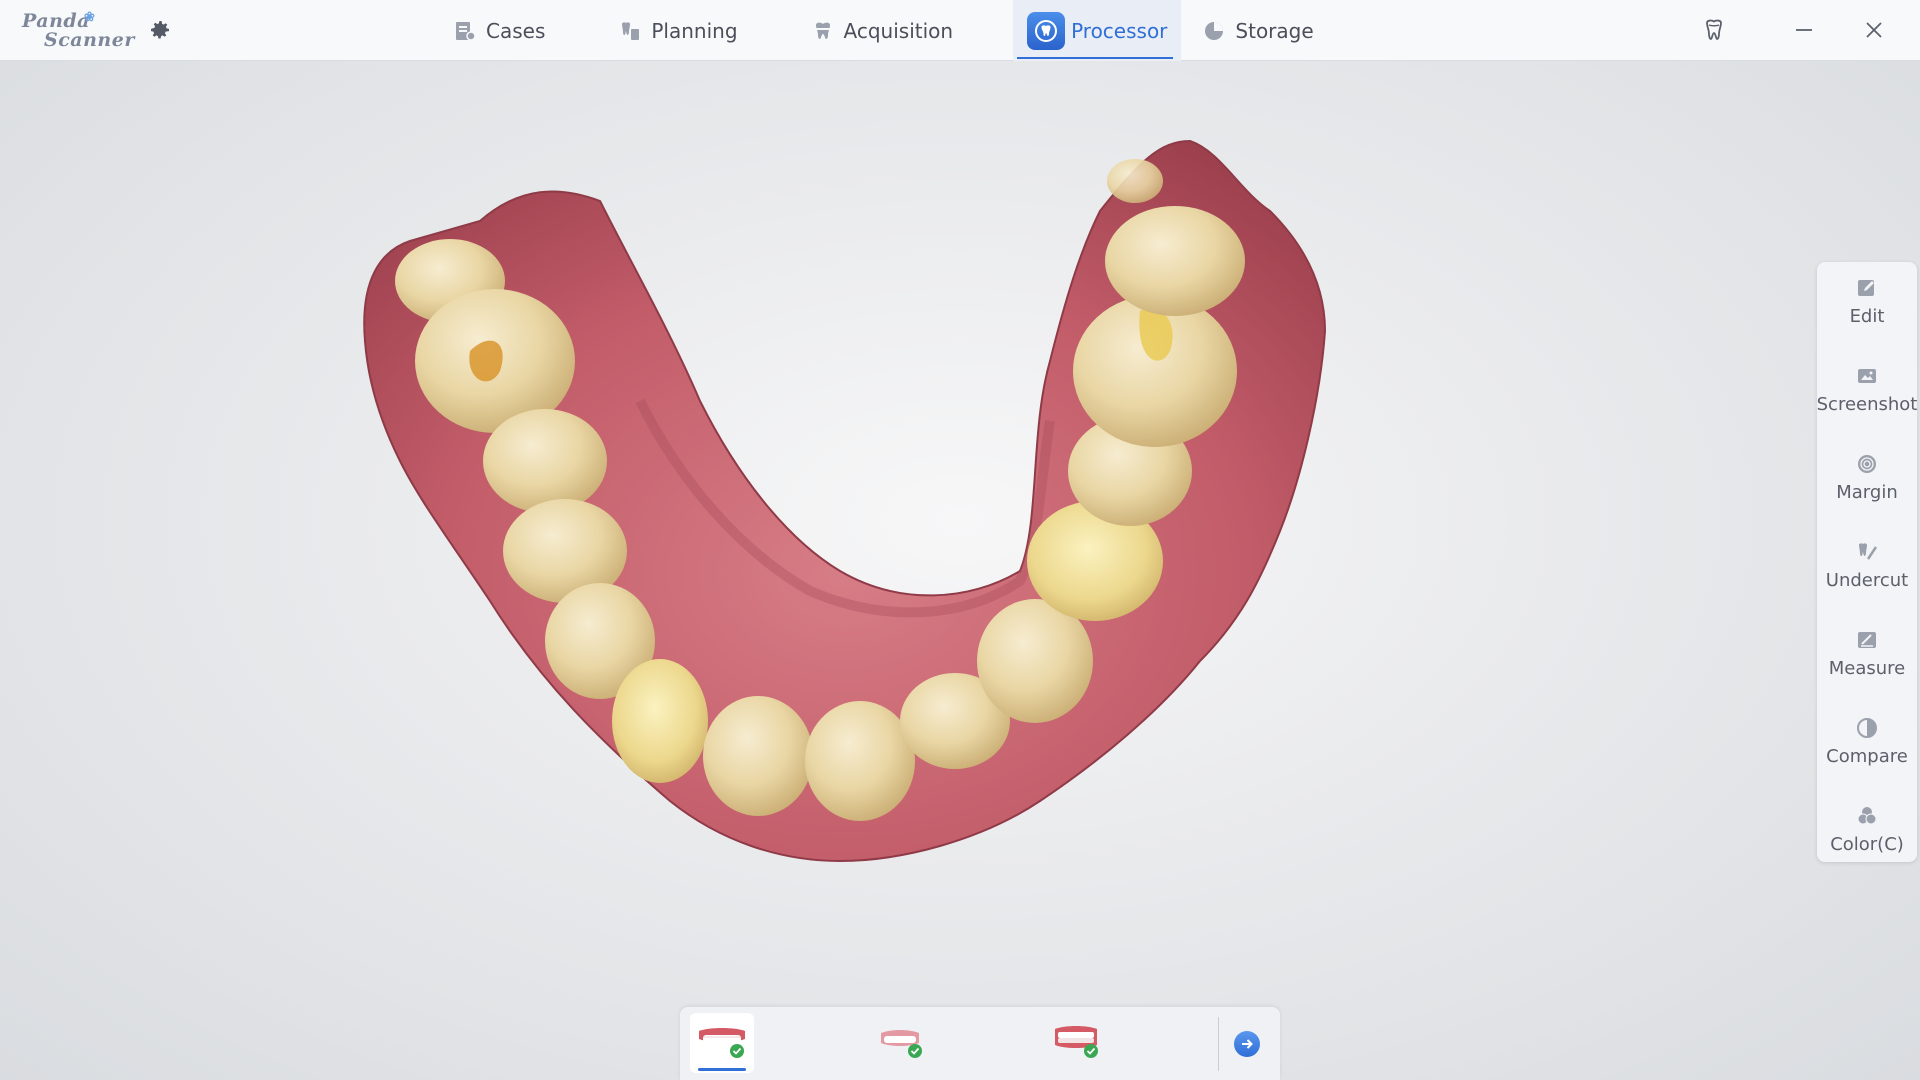 The image size is (1920, 1080). What do you see at coordinates (1867, 742) in the screenshot?
I see `compare-tool: Compare` at bounding box center [1867, 742].